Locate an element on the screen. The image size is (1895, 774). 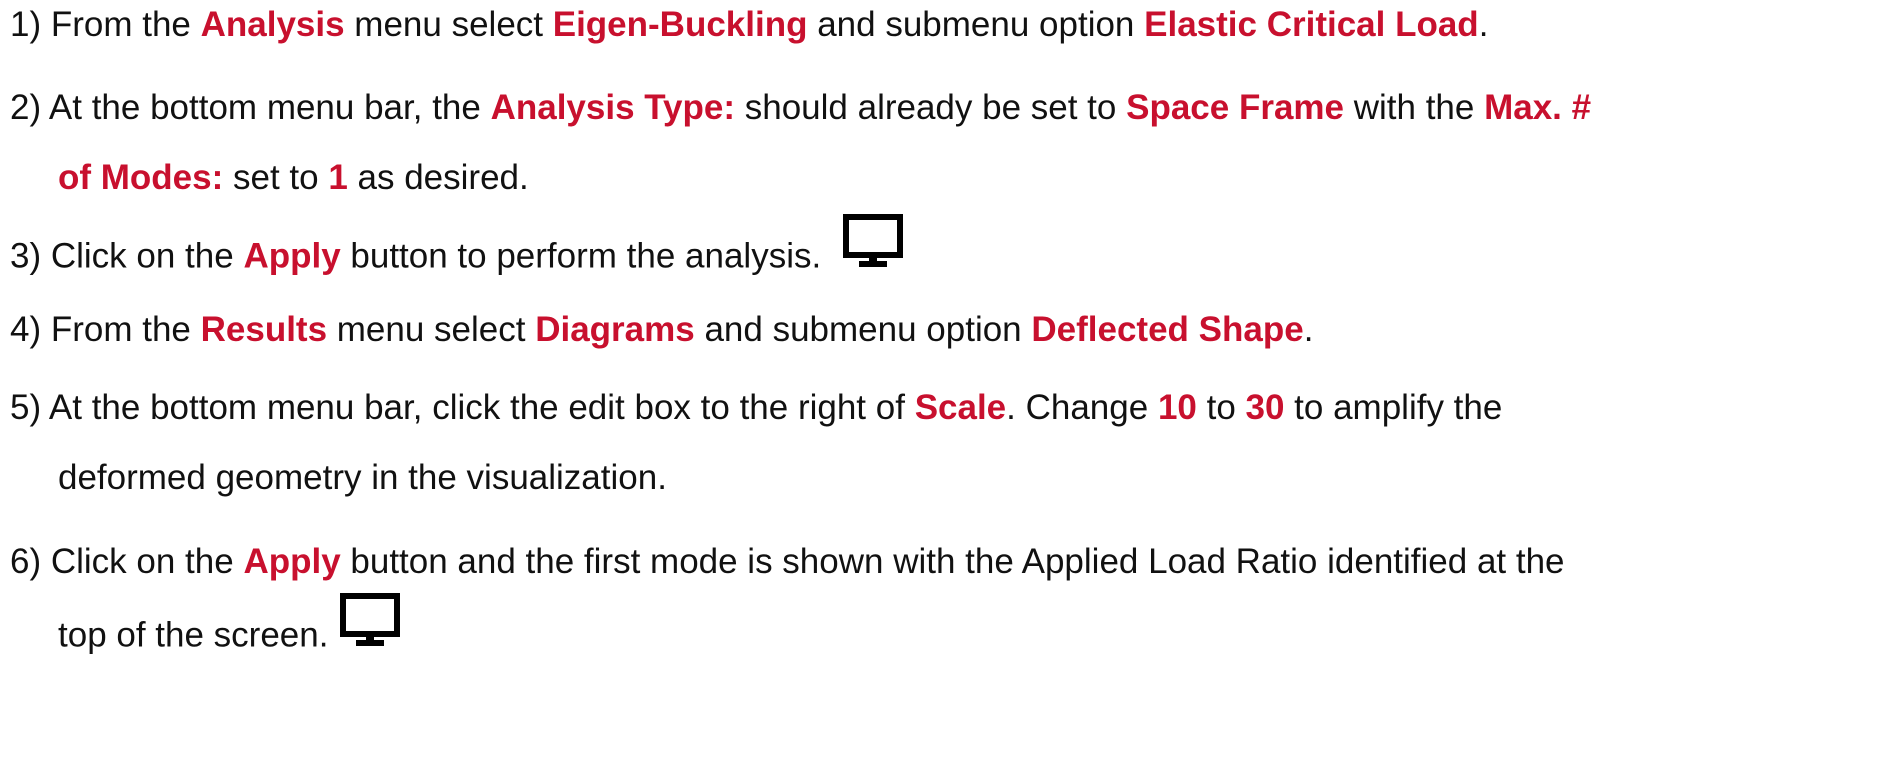
field-label: Max. # is located at coordinates (1538, 107).